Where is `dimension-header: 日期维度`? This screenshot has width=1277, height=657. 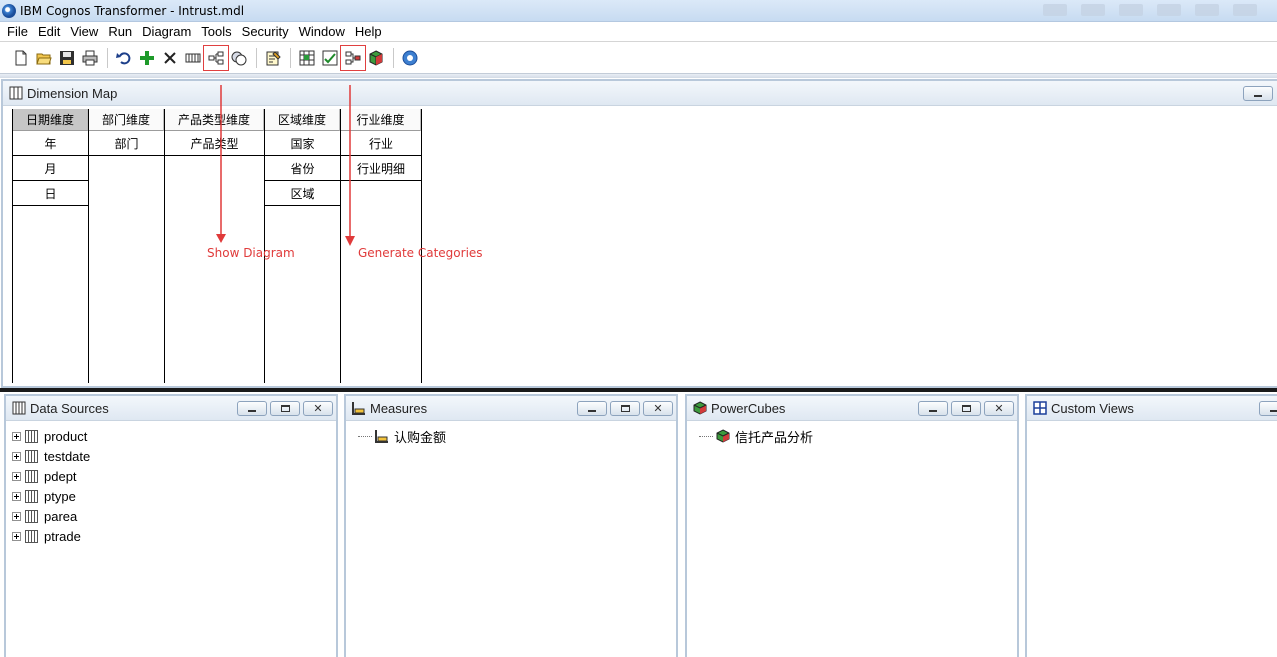
dimension-header: 日期维度 is located at coordinates (50, 120).